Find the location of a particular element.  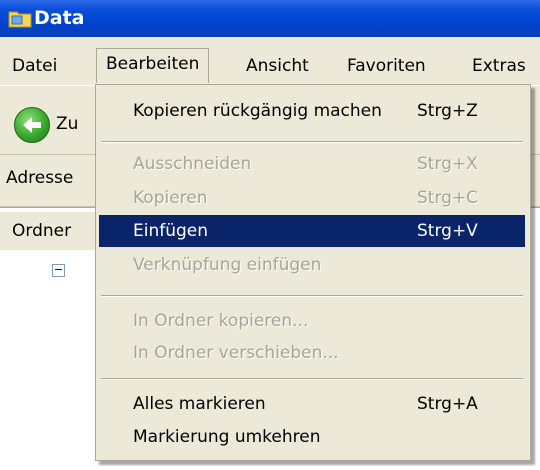

folders-header-label: Ordner is located at coordinates (42, 231).